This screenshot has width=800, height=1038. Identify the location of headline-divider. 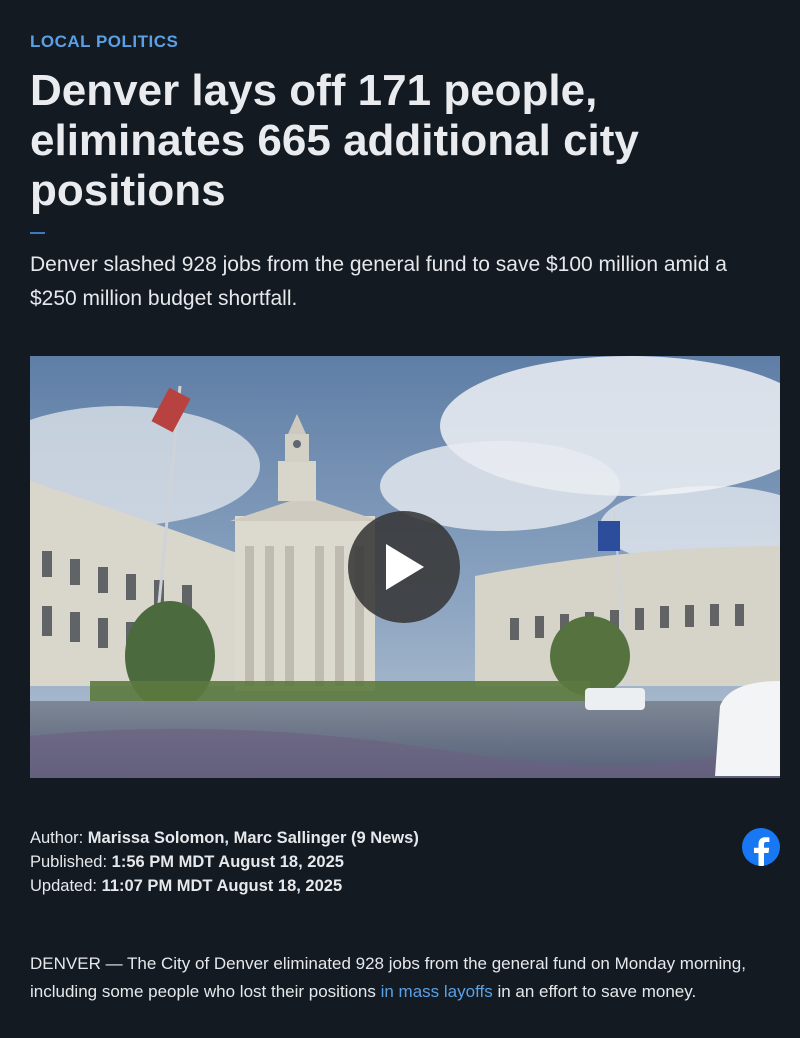
(37, 233).